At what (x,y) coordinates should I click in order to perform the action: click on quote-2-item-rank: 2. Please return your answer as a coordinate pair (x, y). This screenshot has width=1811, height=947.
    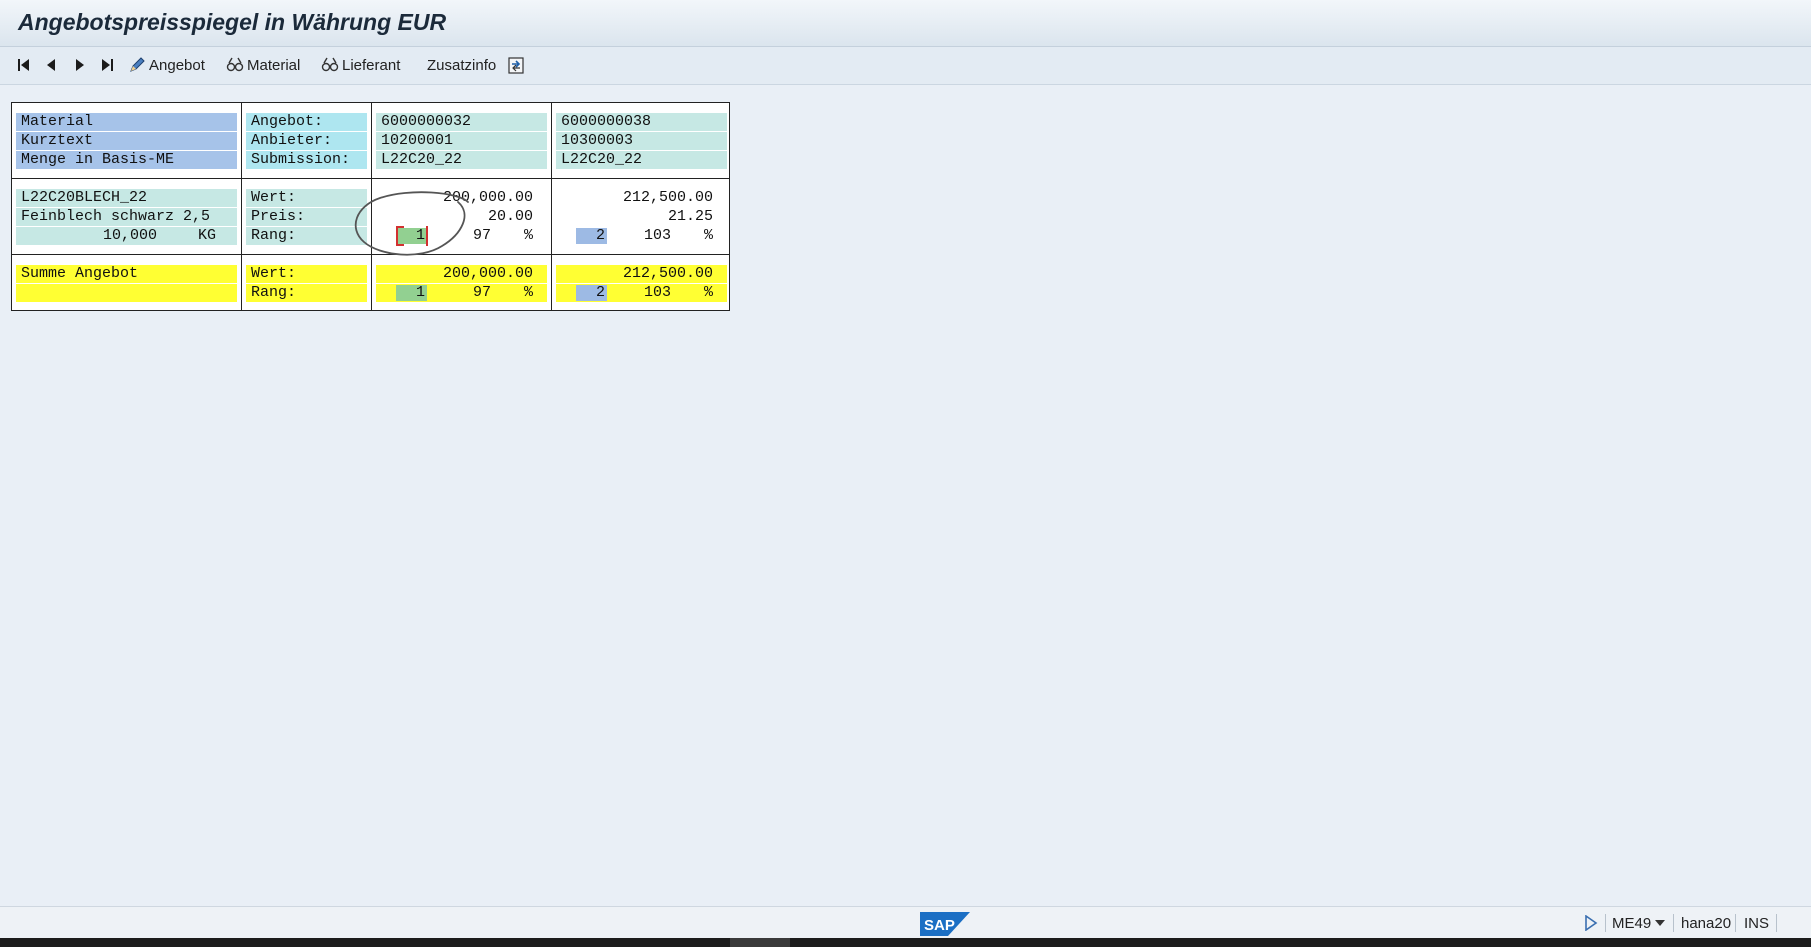
    Looking at the image, I should click on (591, 236).